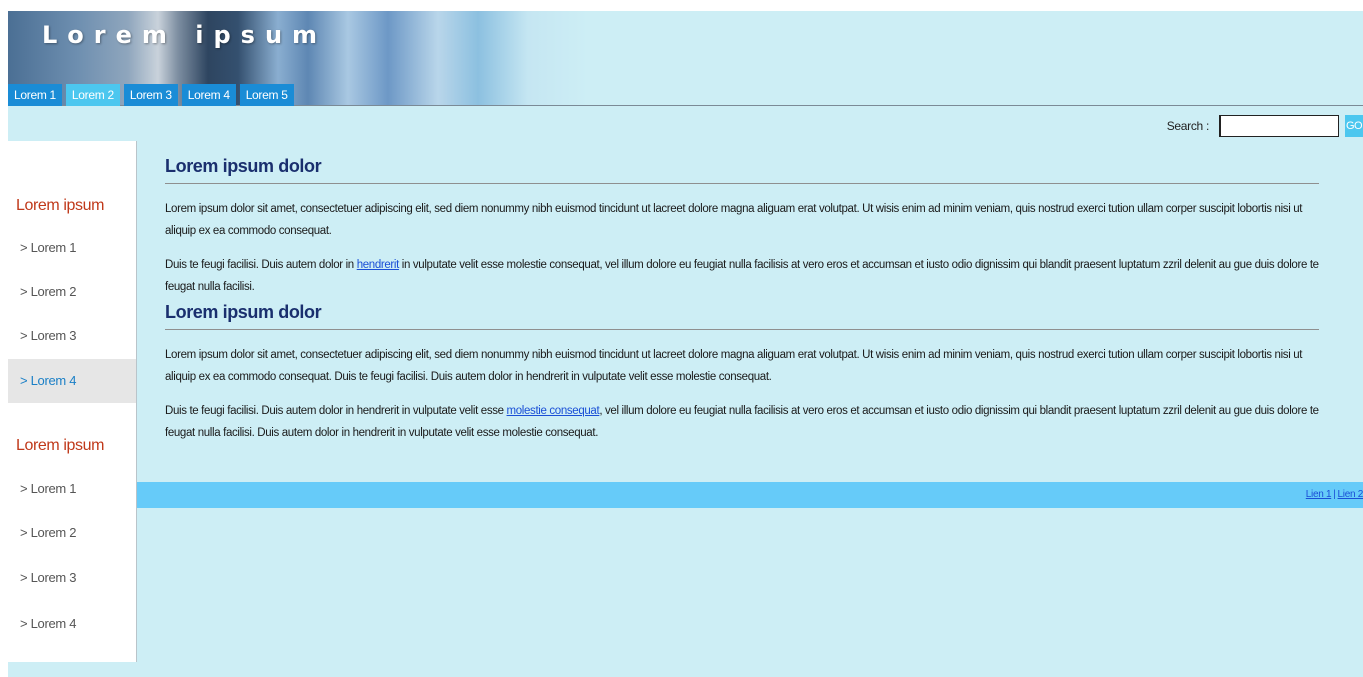 This screenshot has width=1363, height=677. I want to click on tab-lorem-2: Lorem 2, so click(92, 95).